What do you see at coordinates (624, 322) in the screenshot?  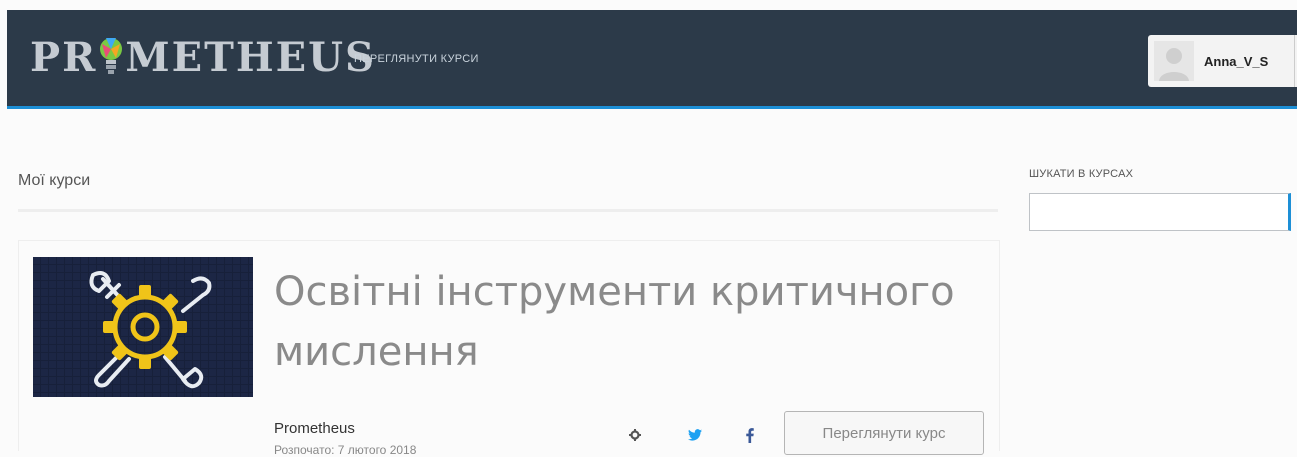 I see `course-title: Освітні інструменти критичного мислення` at bounding box center [624, 322].